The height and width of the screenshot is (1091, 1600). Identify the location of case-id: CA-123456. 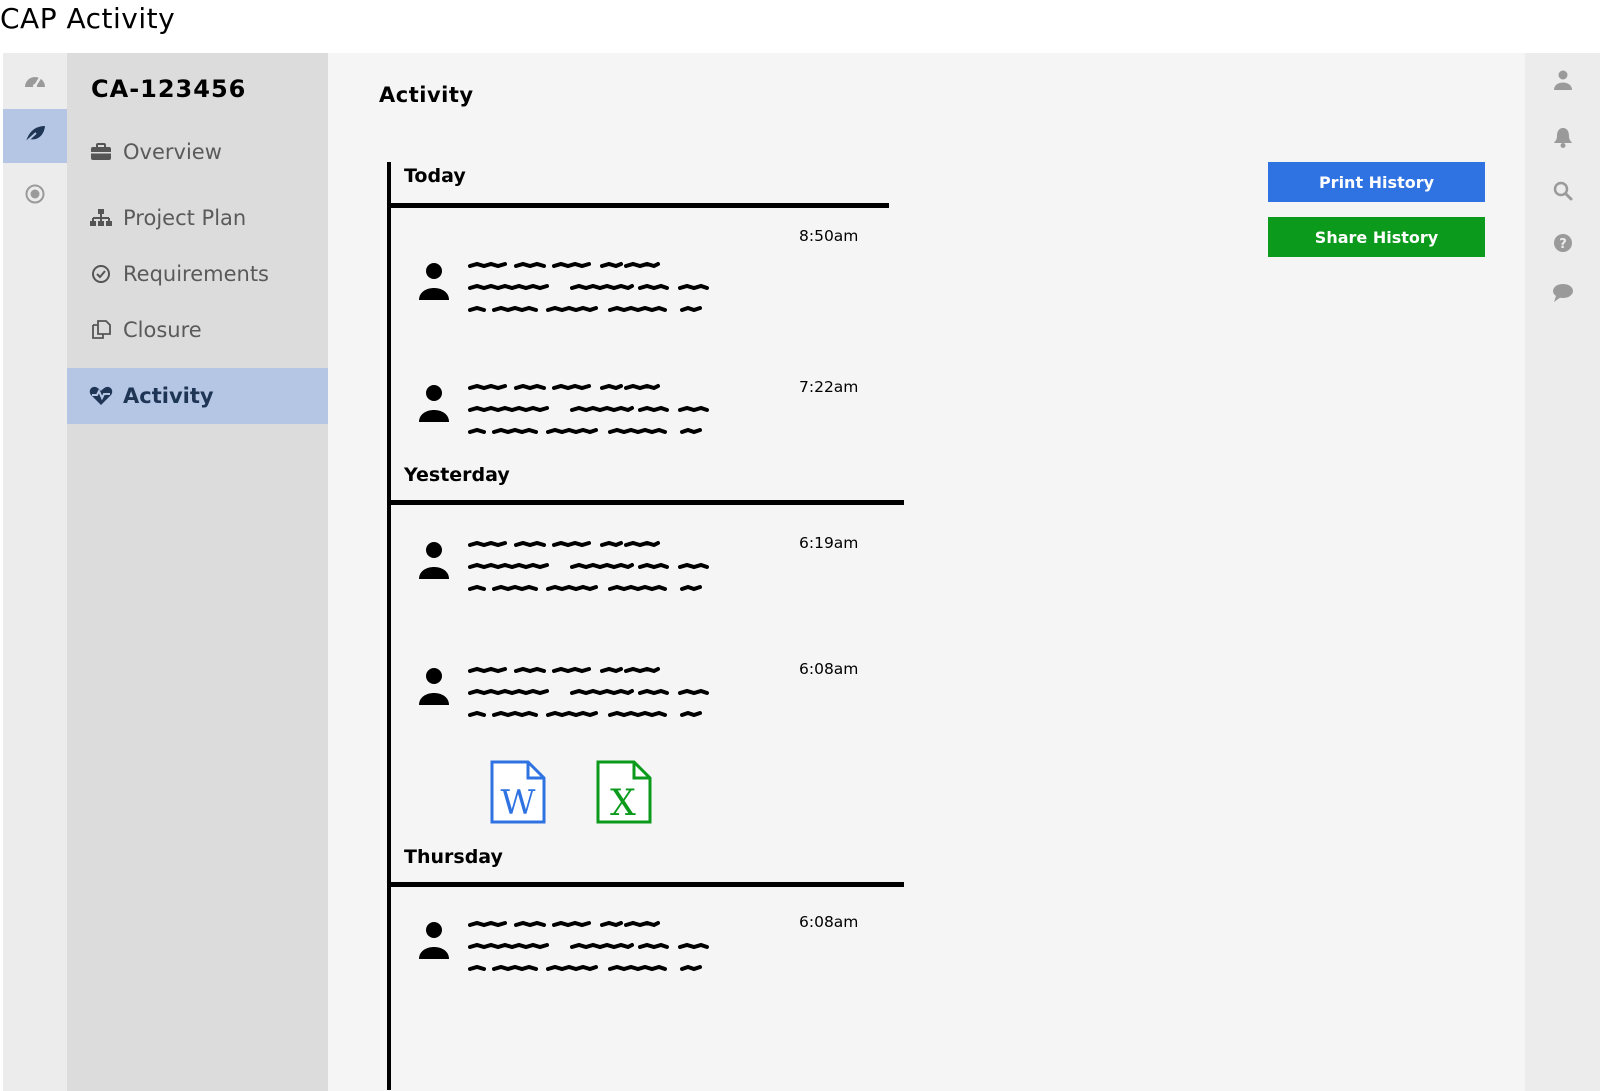
(169, 89).